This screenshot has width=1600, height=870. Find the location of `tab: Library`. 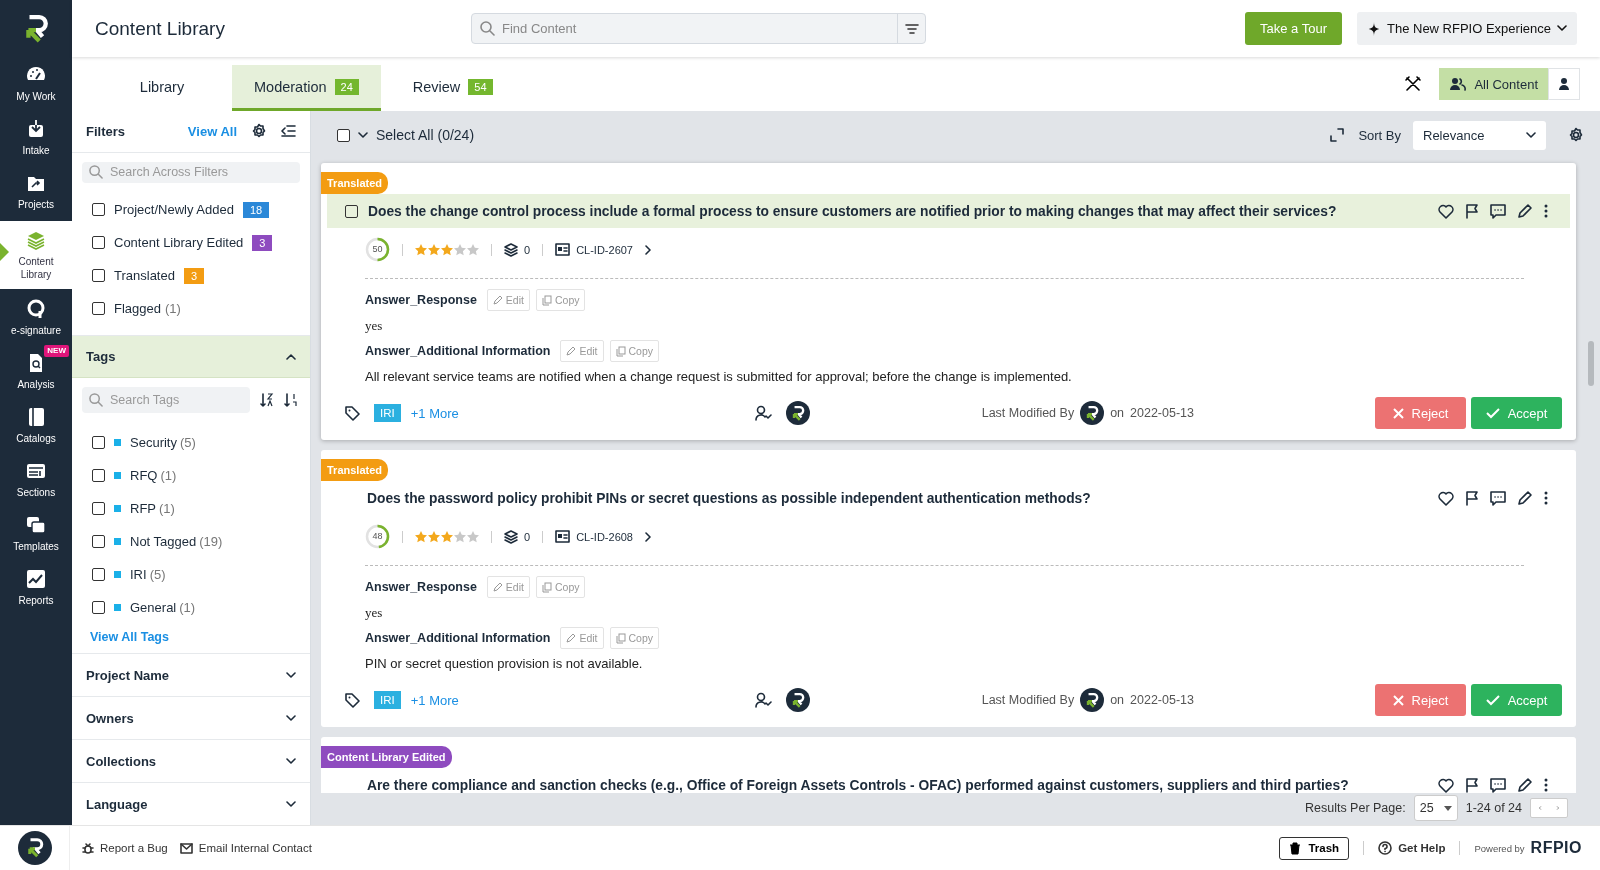

tab: Library is located at coordinates (162, 88).